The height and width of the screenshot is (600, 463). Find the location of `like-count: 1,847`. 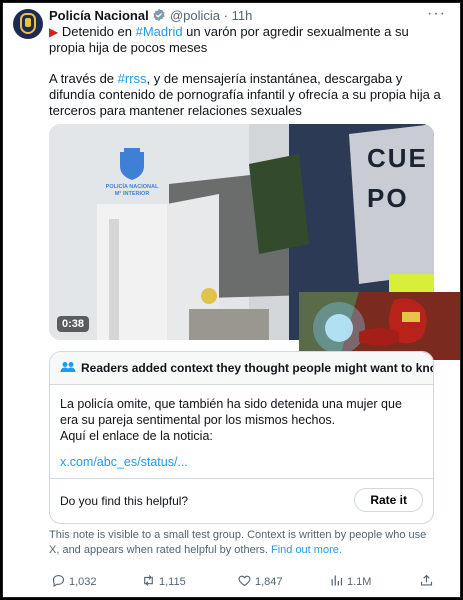

like-count: 1,847 is located at coordinates (269, 582).